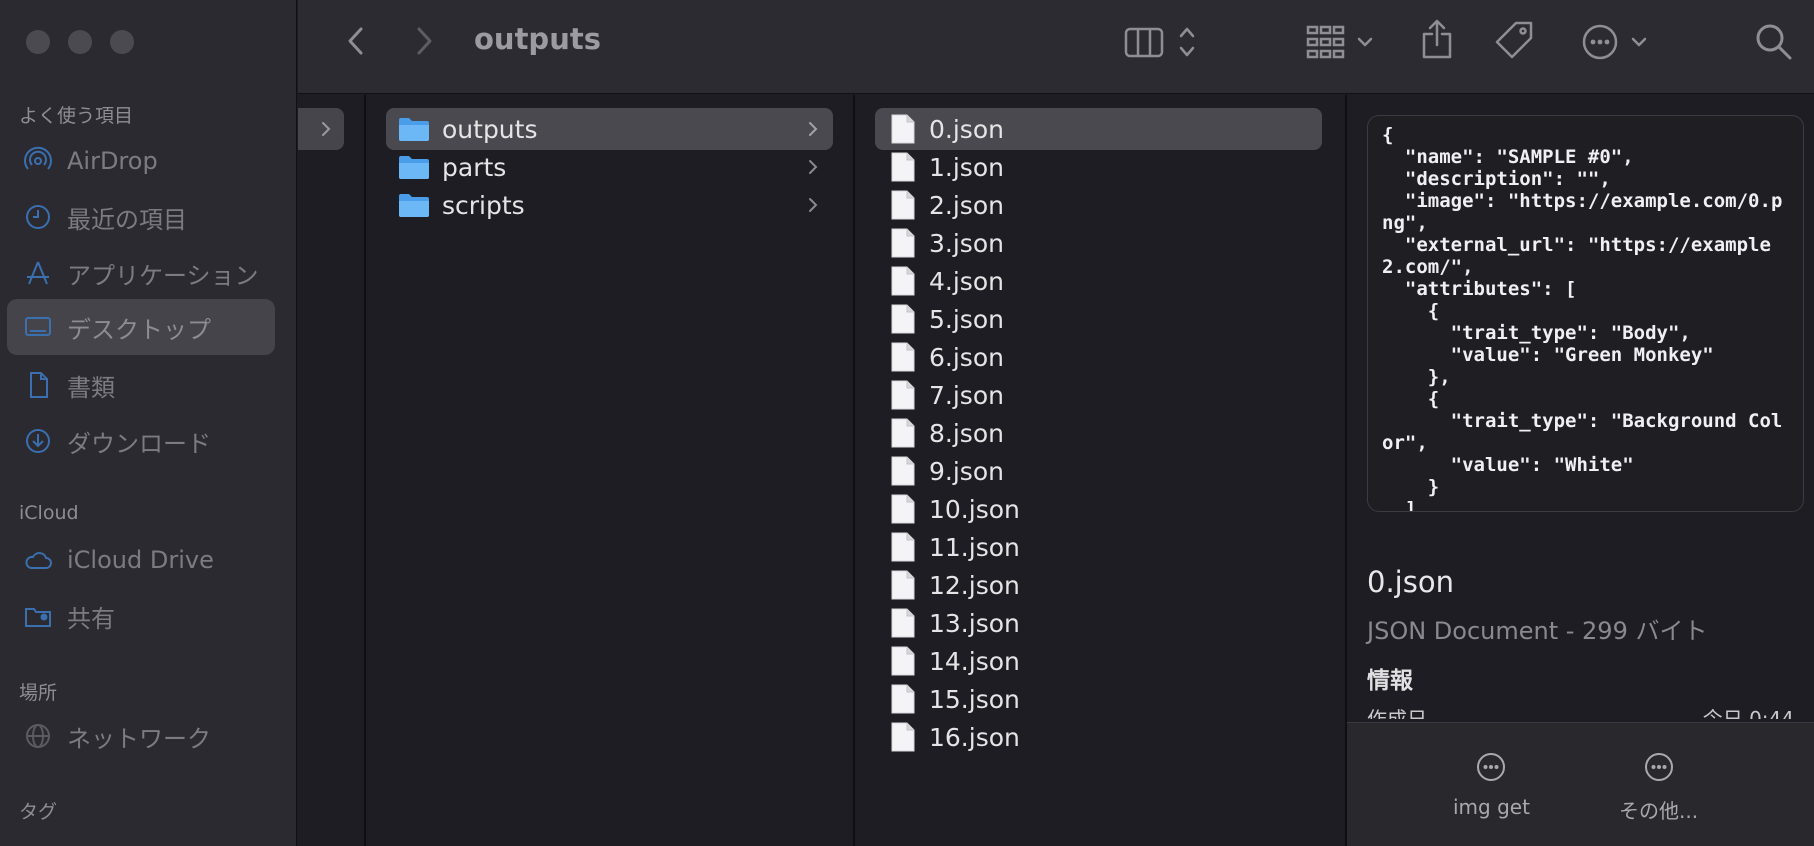 The image size is (1814, 846). I want to click on file-row: 14.json, so click(1098, 661).